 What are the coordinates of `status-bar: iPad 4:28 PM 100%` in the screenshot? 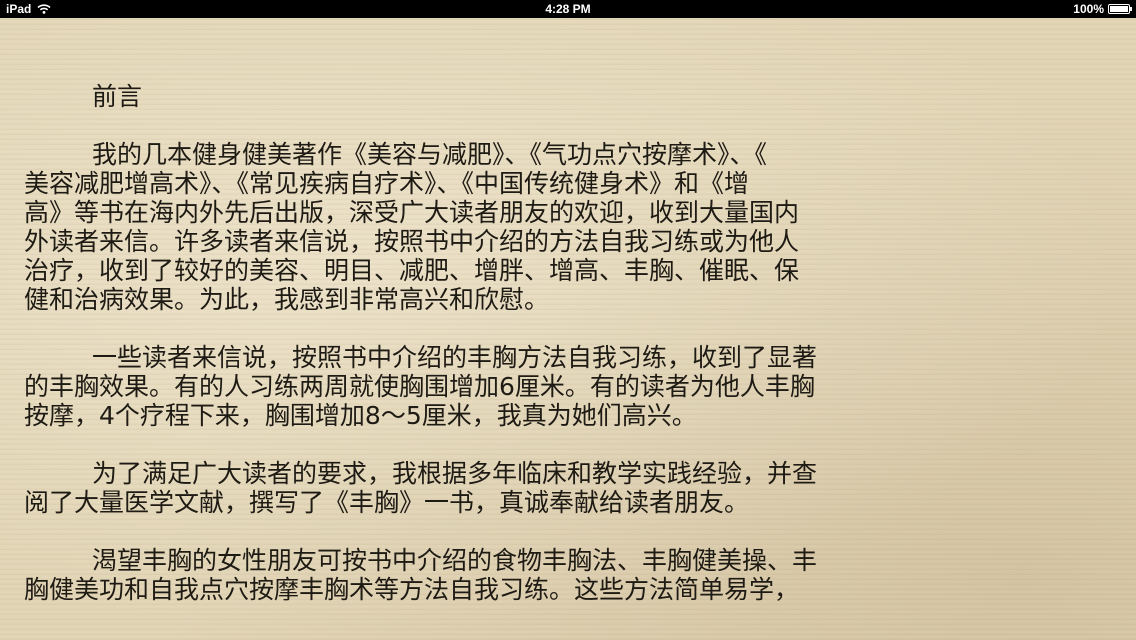 It's located at (568, 9).